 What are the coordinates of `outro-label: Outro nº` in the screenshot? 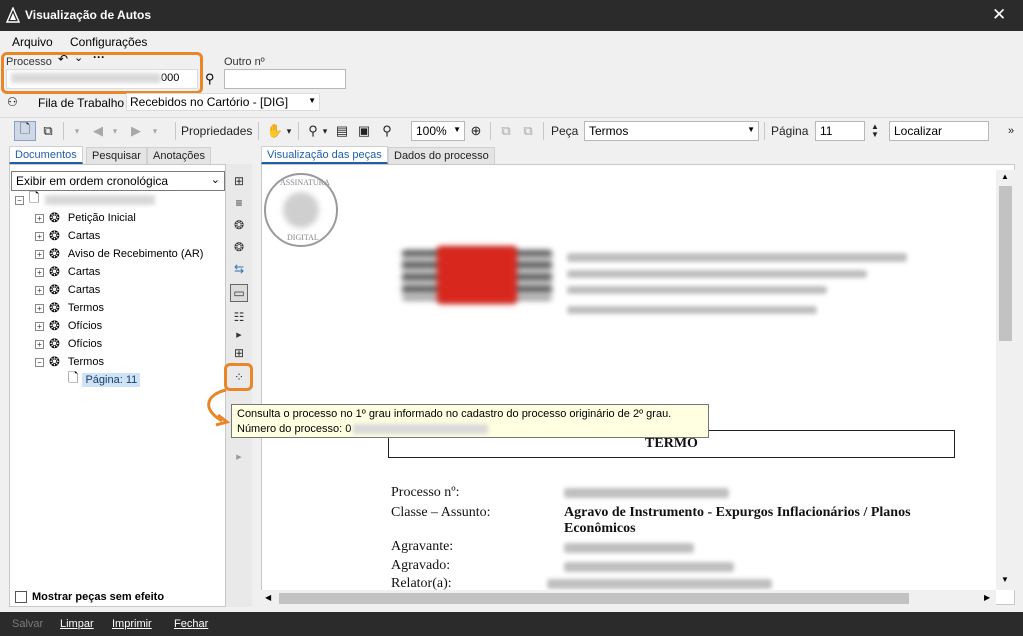 It's located at (244, 62).